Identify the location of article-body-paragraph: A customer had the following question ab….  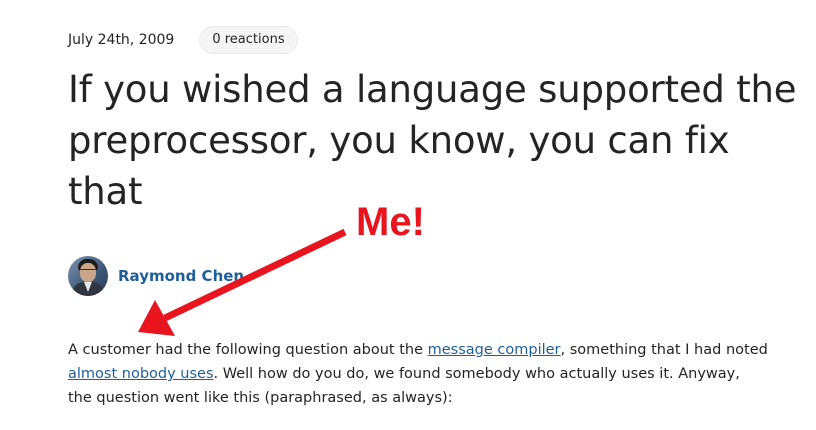
(418, 374).